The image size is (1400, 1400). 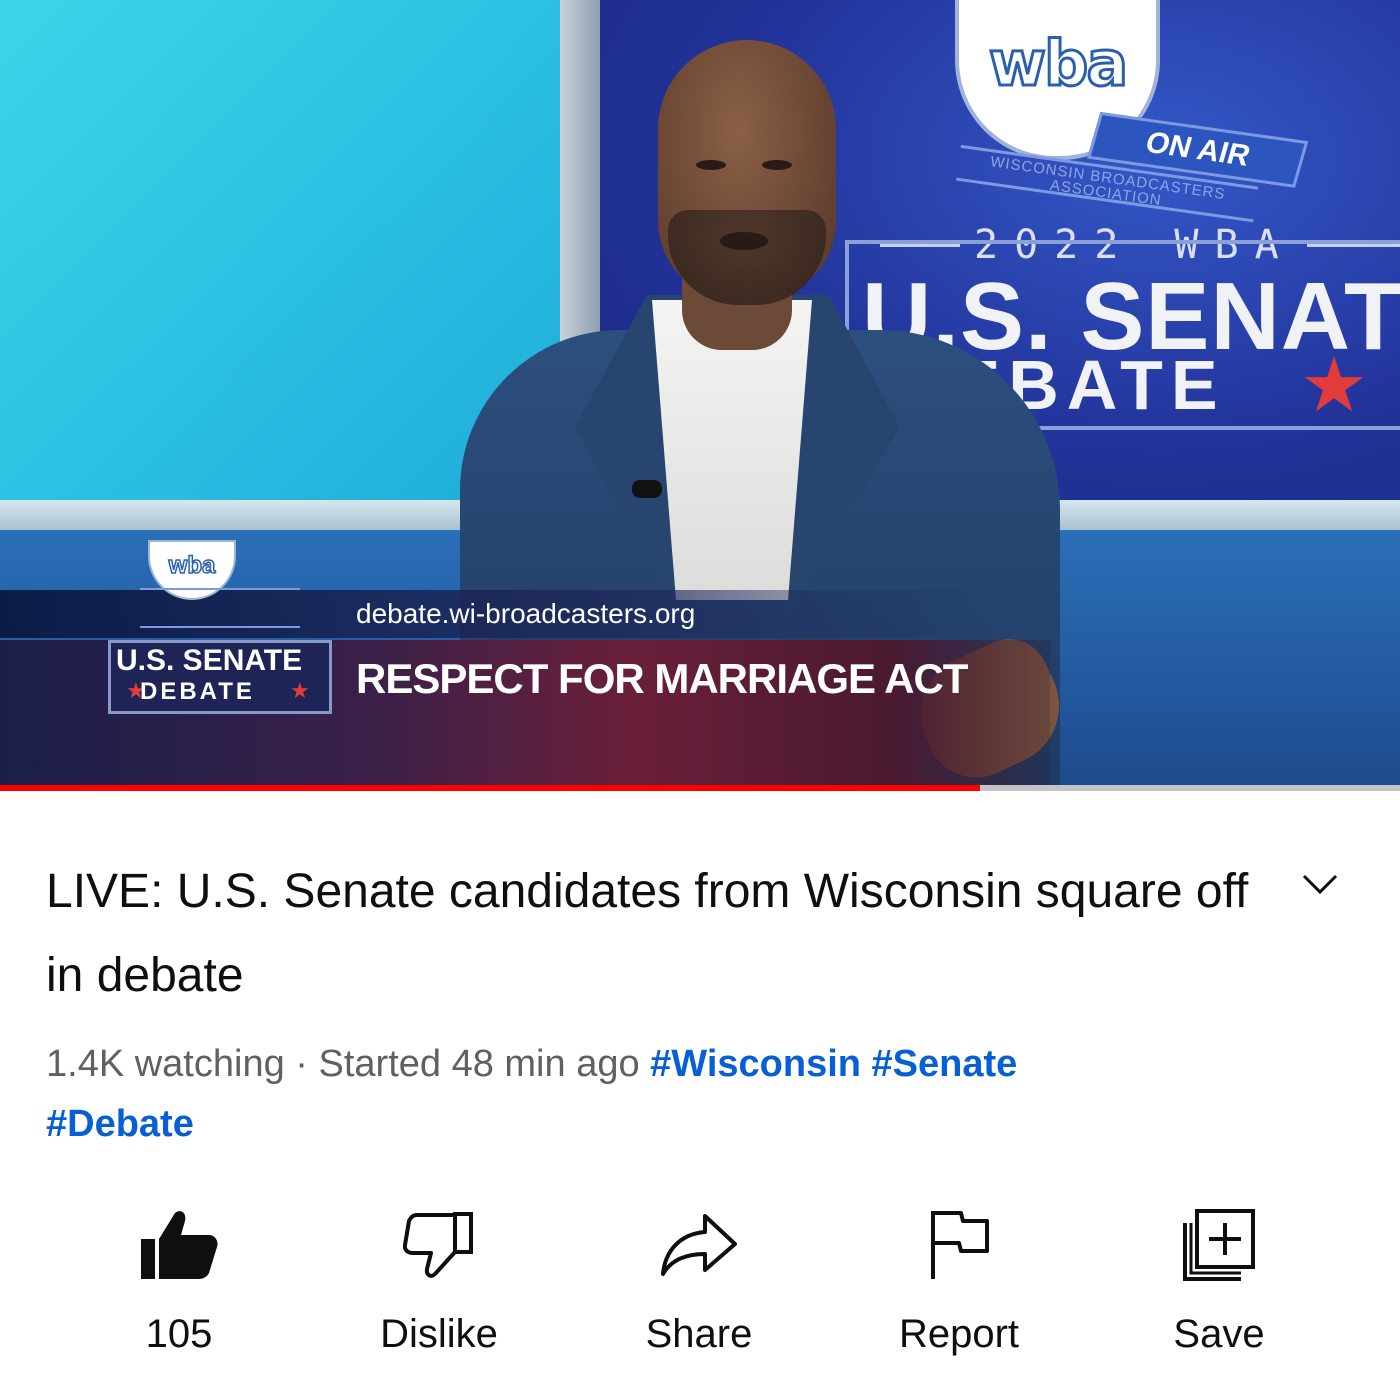 What do you see at coordinates (179, 1245) in the screenshot?
I see `thumbs-up-filled-icon` at bounding box center [179, 1245].